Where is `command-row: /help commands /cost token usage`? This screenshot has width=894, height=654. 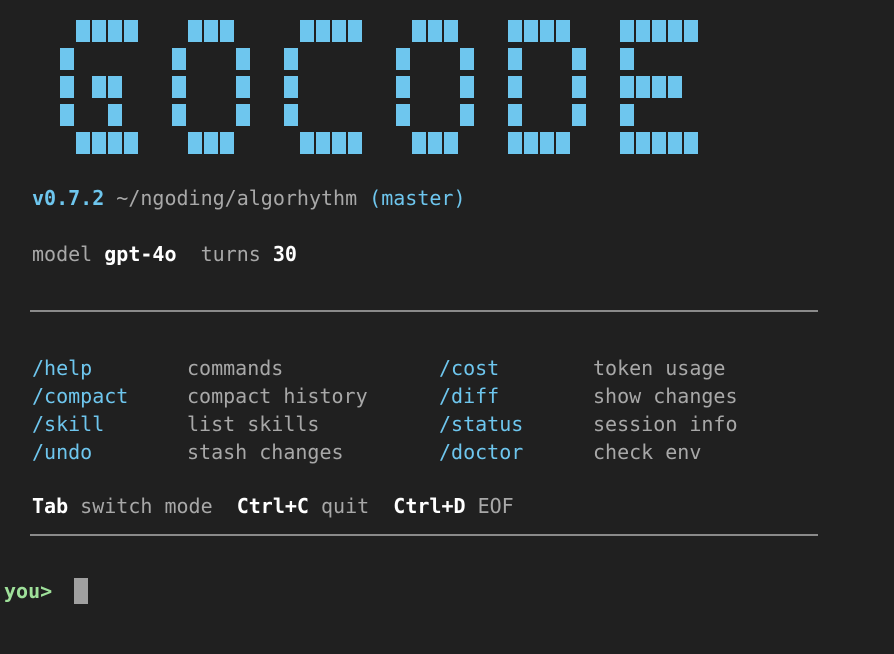 command-row: /help commands /cost token usage is located at coordinates (422, 368).